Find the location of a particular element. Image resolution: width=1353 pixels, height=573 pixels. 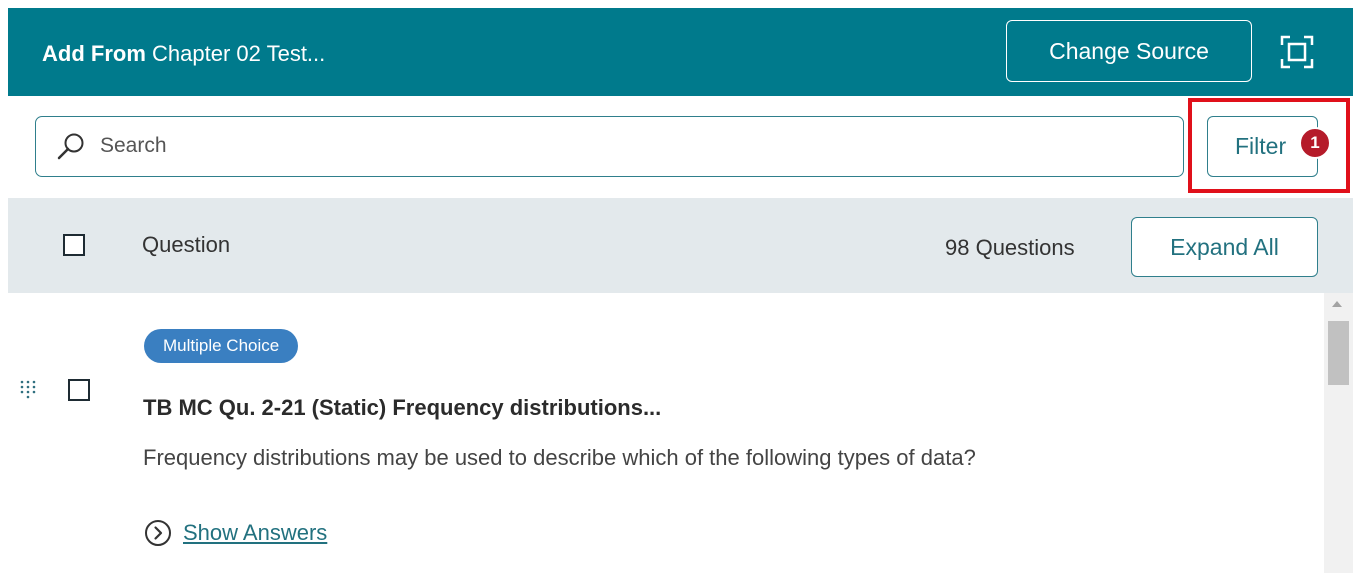

search-icon is located at coordinates (70, 146).